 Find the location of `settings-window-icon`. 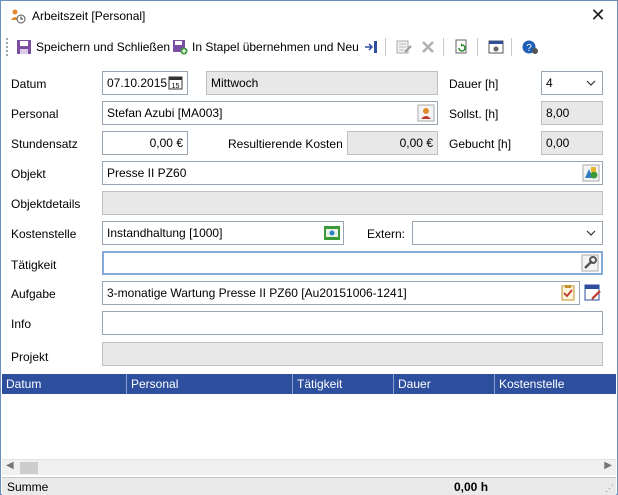

settings-window-icon is located at coordinates (496, 47).